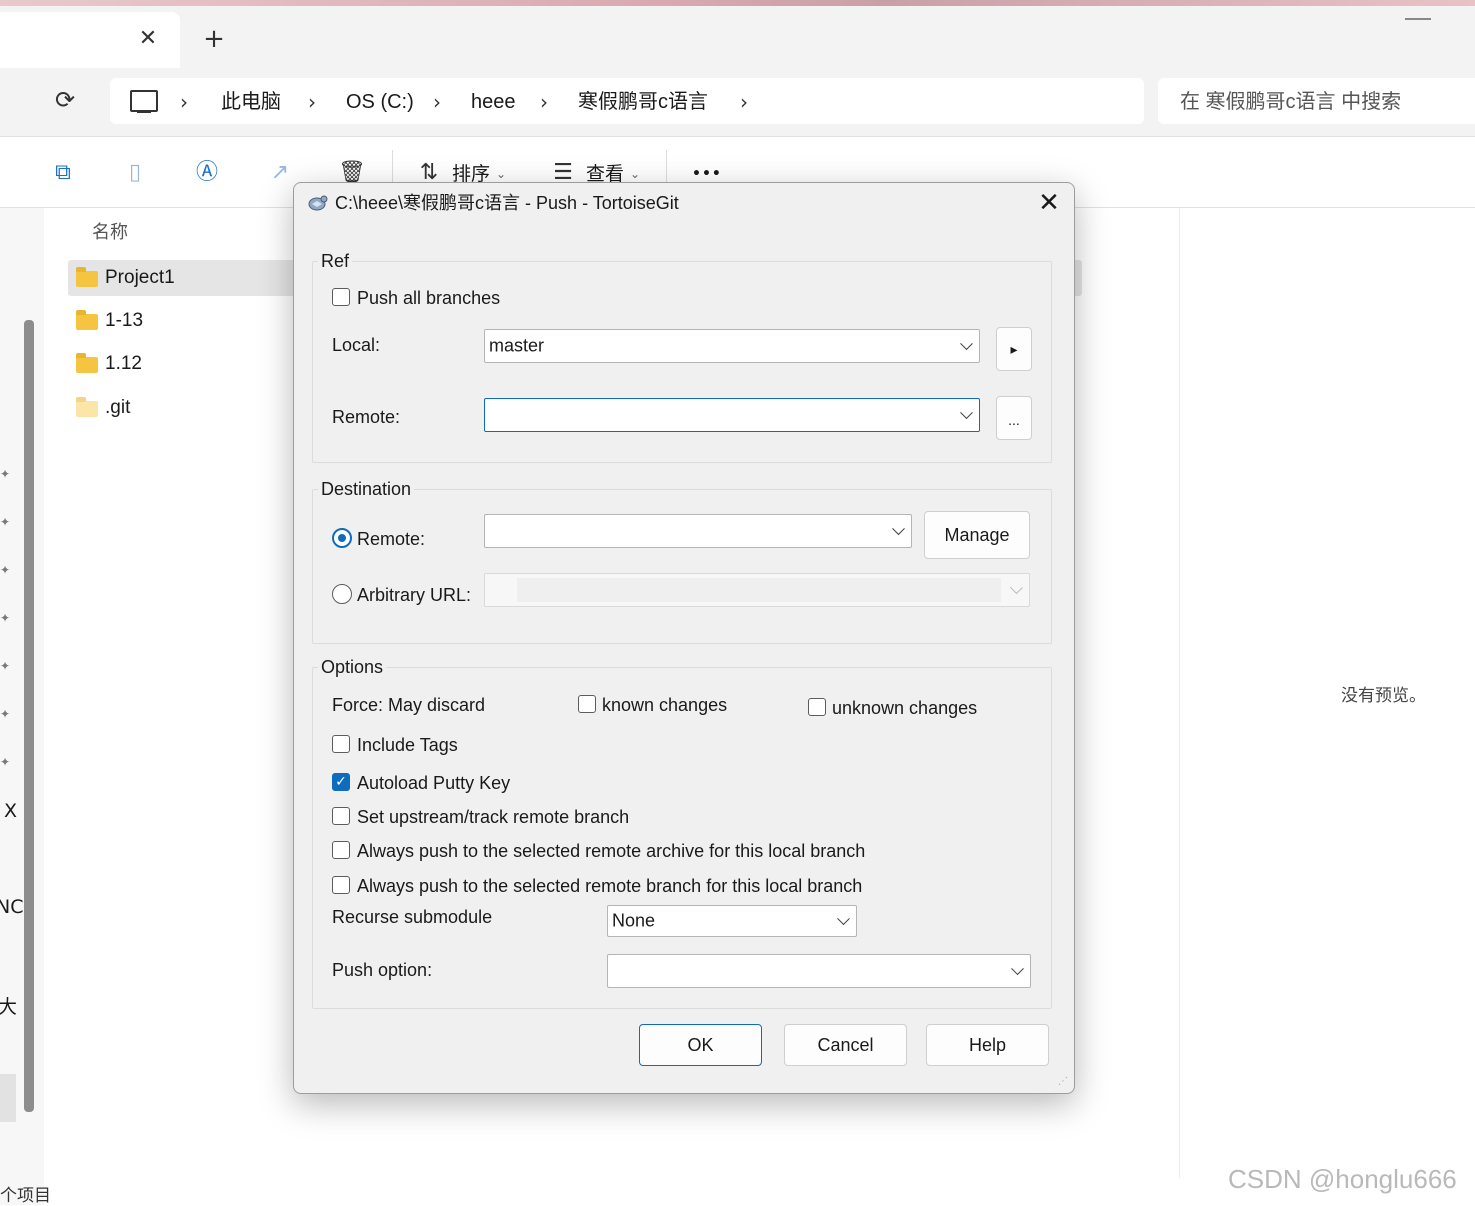 This screenshot has height=1206, width=1475. What do you see at coordinates (845, 1045) in the screenshot?
I see `cancel-button: Cancel` at bounding box center [845, 1045].